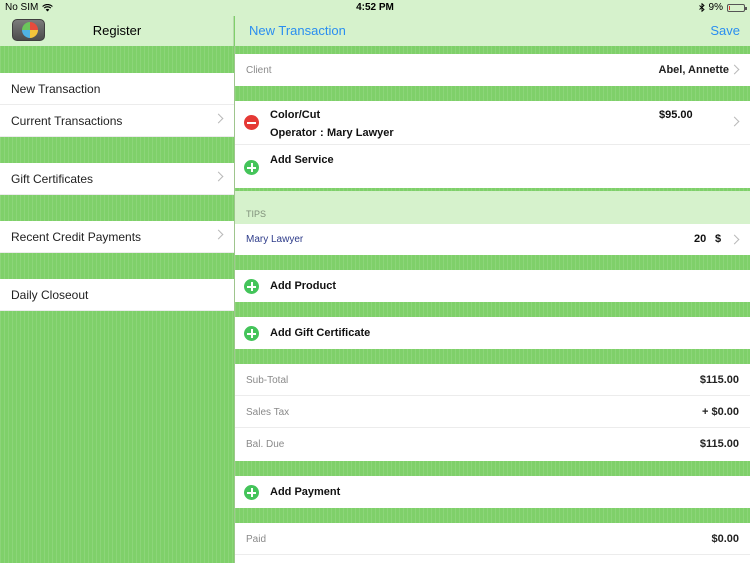 The width and height of the screenshot is (750, 563). I want to click on menu-item-recent-credit-payments: Recent Credit Payments, so click(117, 237).